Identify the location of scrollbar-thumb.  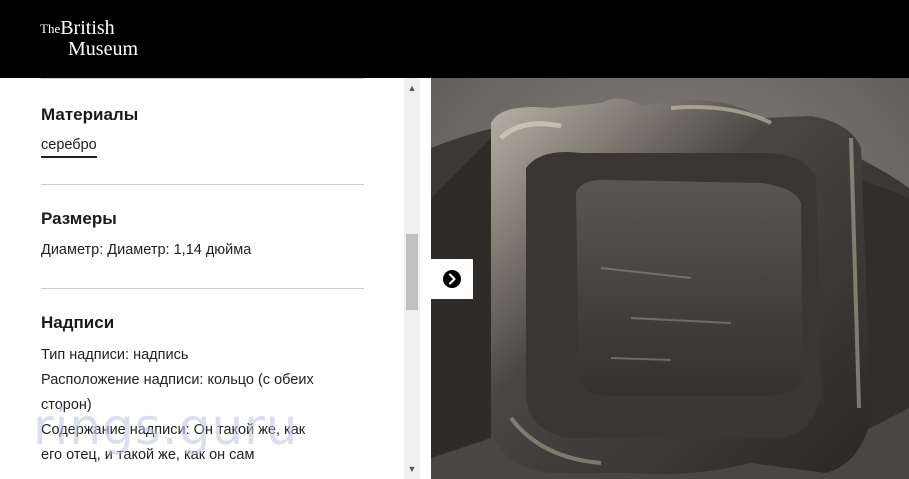
(412, 272).